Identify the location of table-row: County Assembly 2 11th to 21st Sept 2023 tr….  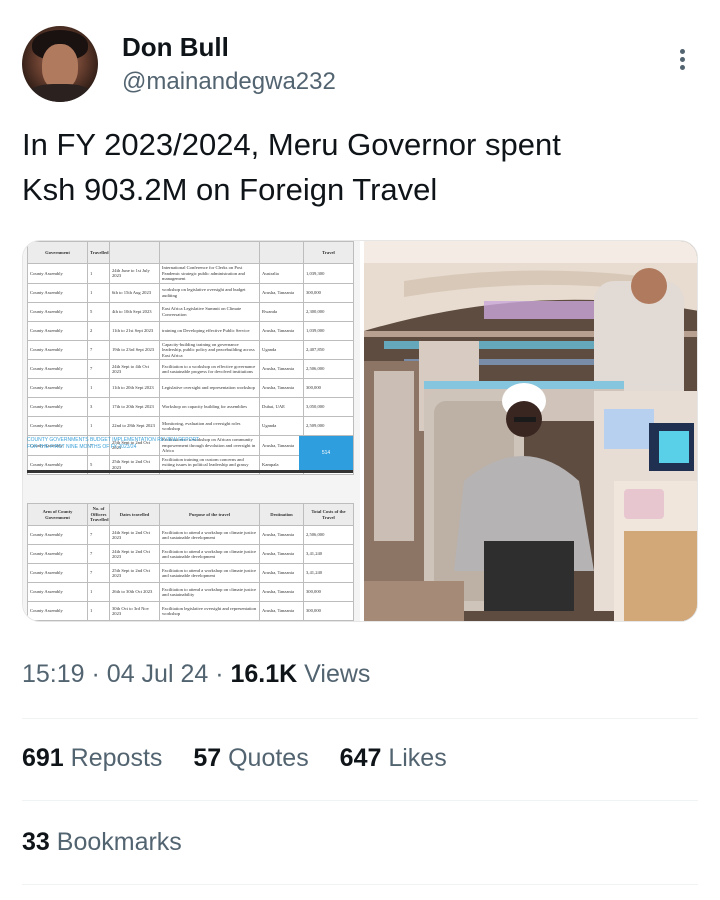
(190, 330).